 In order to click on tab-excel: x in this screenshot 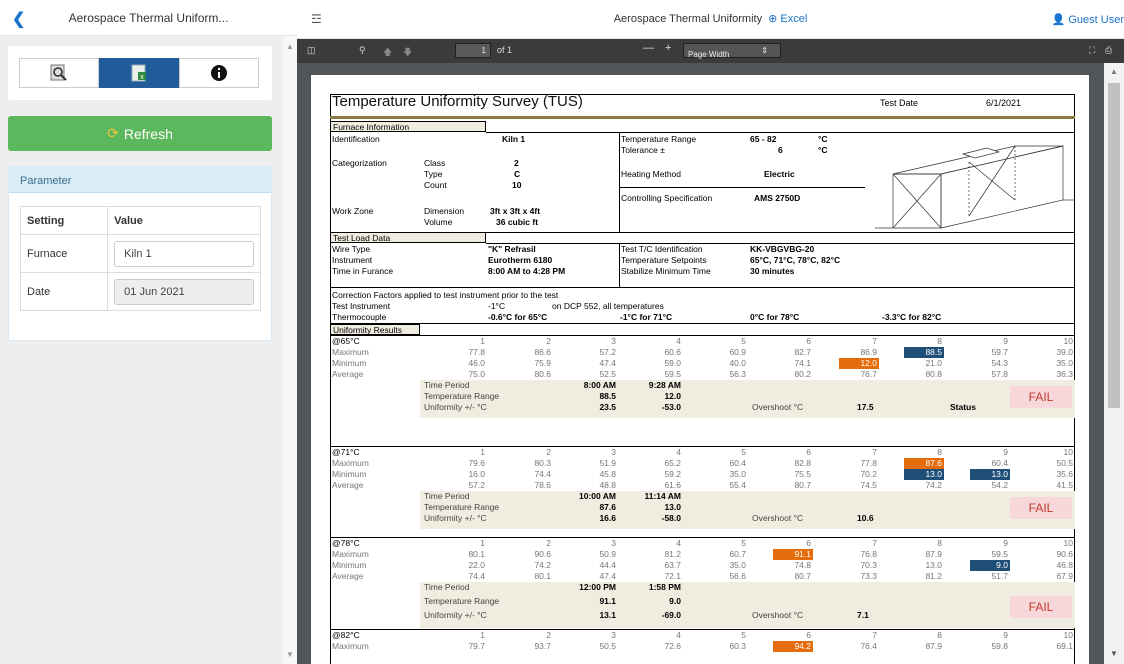, I will do `click(139, 73)`.